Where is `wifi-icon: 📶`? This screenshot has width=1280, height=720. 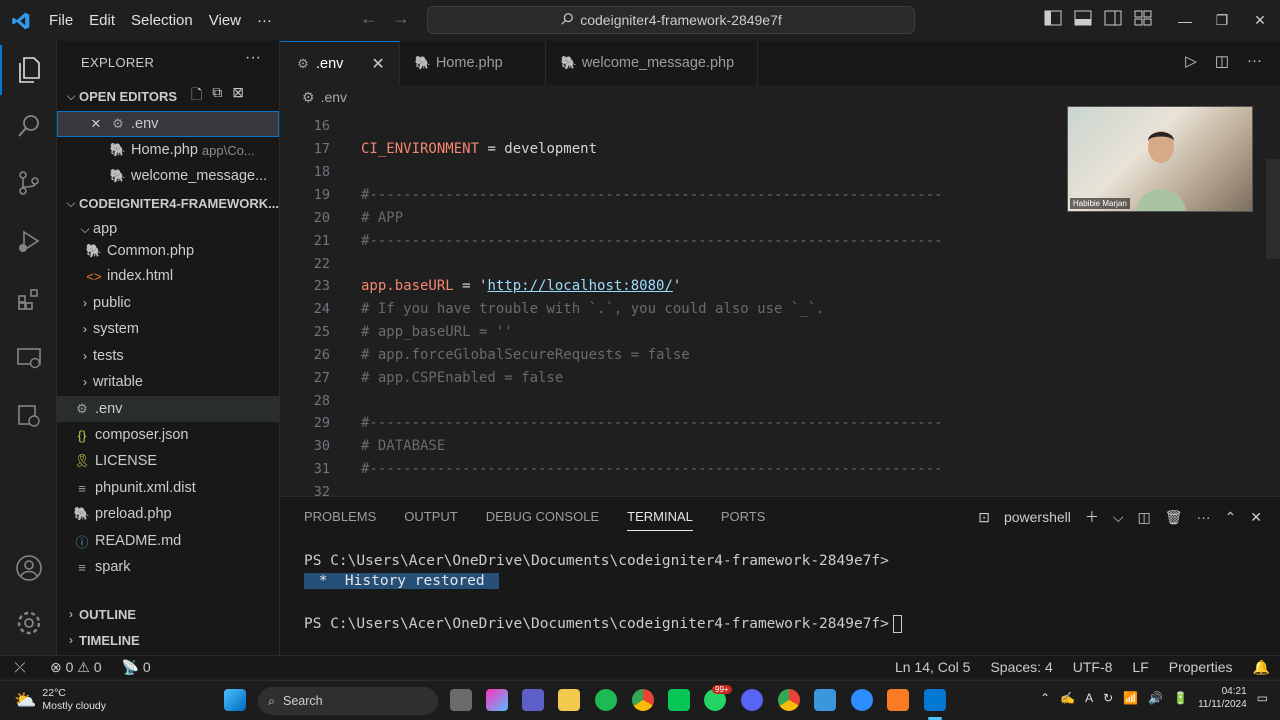 wifi-icon: 📶 is located at coordinates (1130, 698).